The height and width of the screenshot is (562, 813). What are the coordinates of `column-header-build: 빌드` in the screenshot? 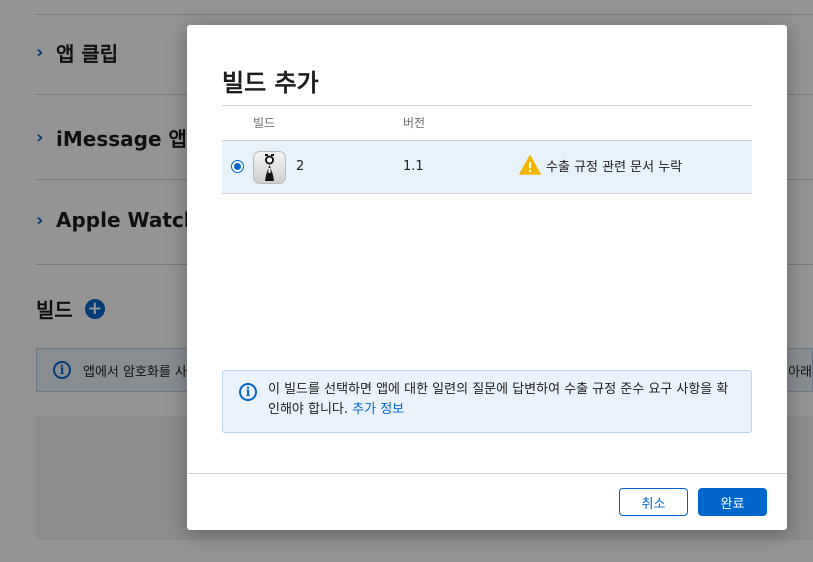 It's located at (264, 123).